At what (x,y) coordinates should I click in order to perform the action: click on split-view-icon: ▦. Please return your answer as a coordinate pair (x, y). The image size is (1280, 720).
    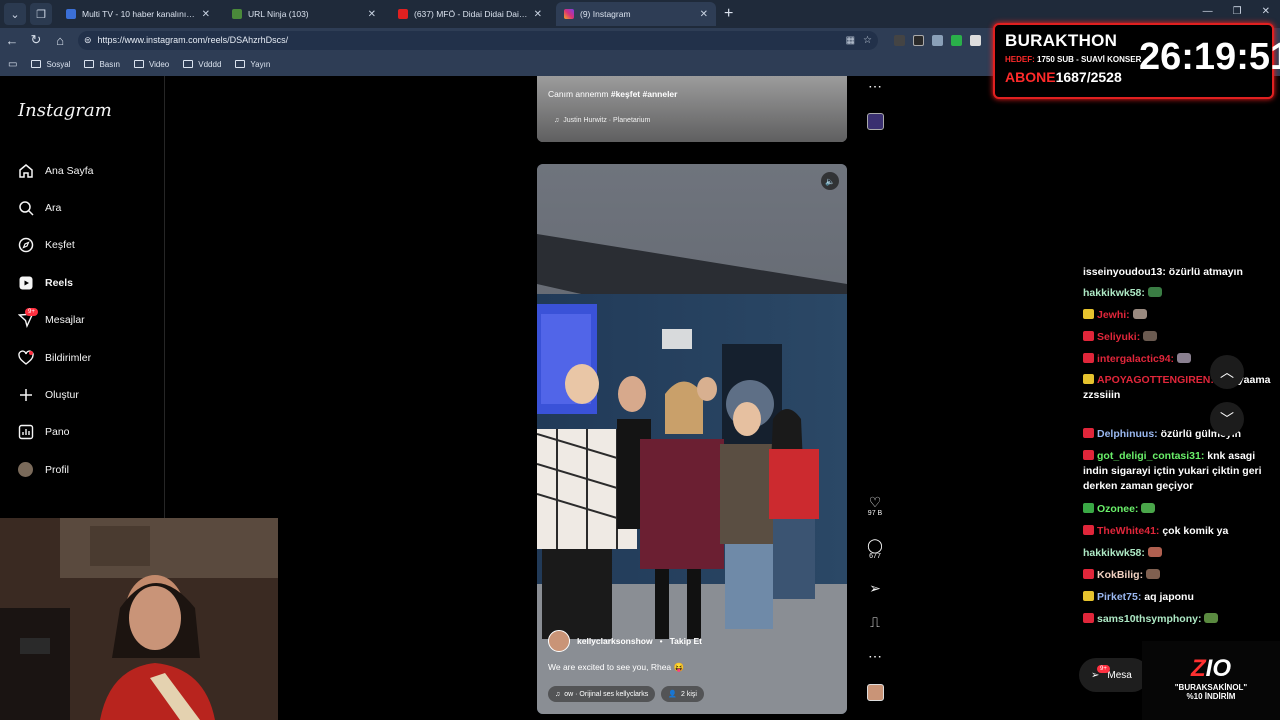
    Looking at the image, I should click on (850, 40).